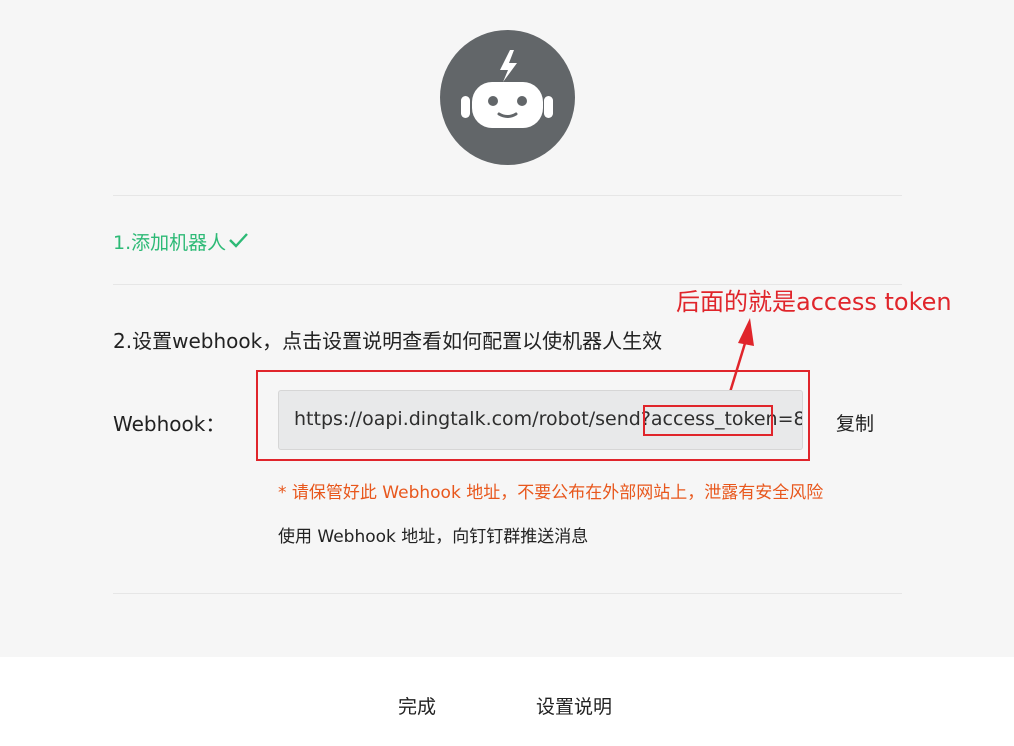 This screenshot has height=746, width=1014. I want to click on check-icon, so click(238, 242).